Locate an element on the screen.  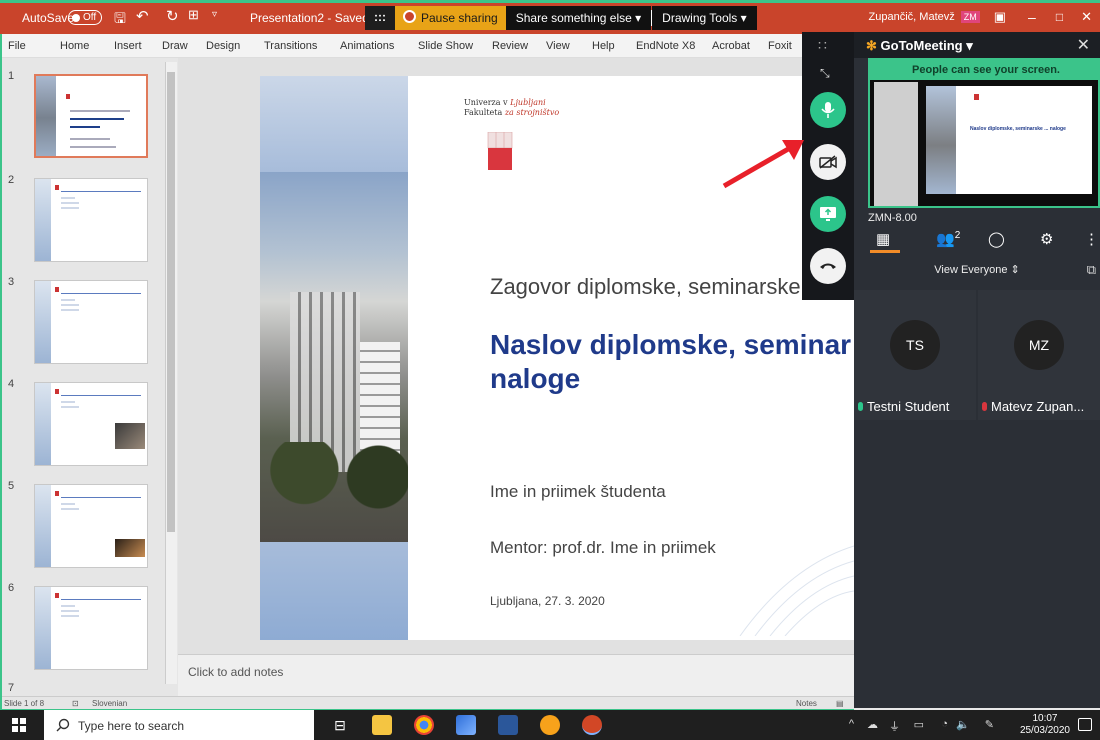
autosave-toggle: Off is located at coordinates (85, 17).